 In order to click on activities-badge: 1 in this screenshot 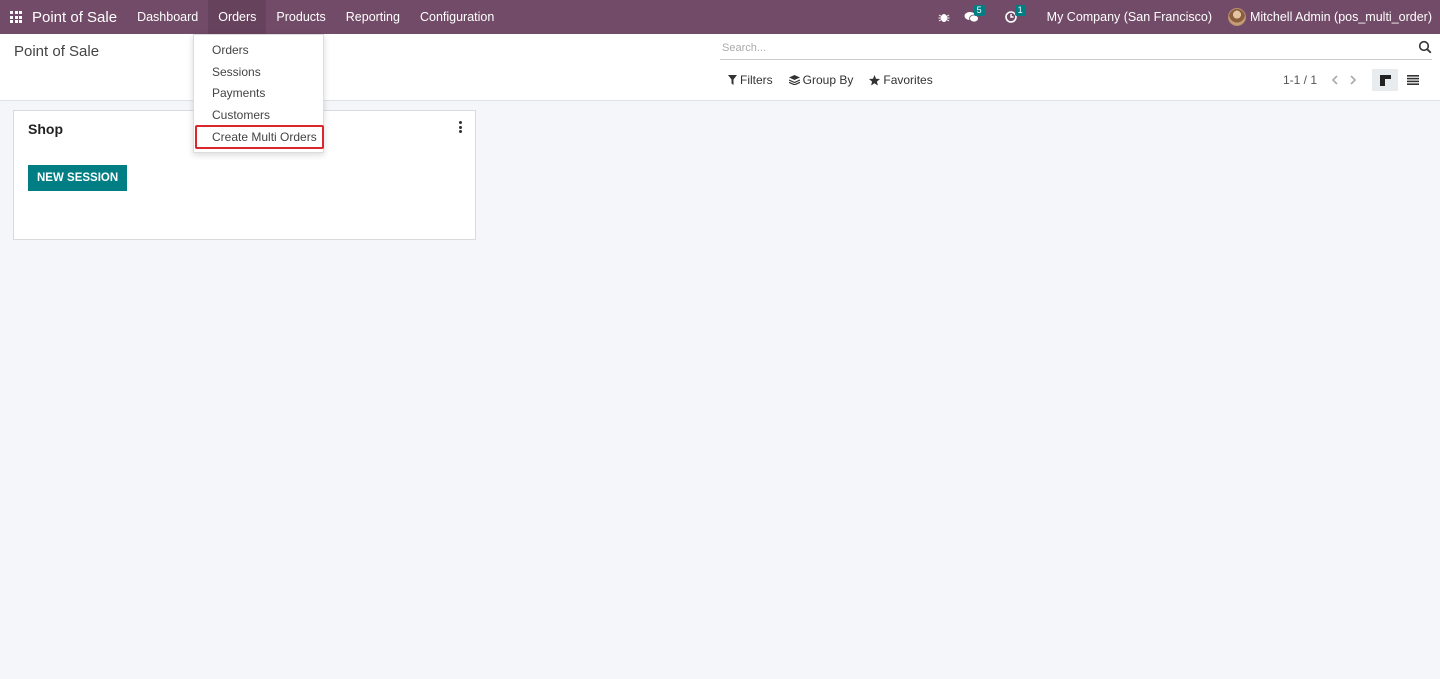, I will do `click(1020, 10)`.